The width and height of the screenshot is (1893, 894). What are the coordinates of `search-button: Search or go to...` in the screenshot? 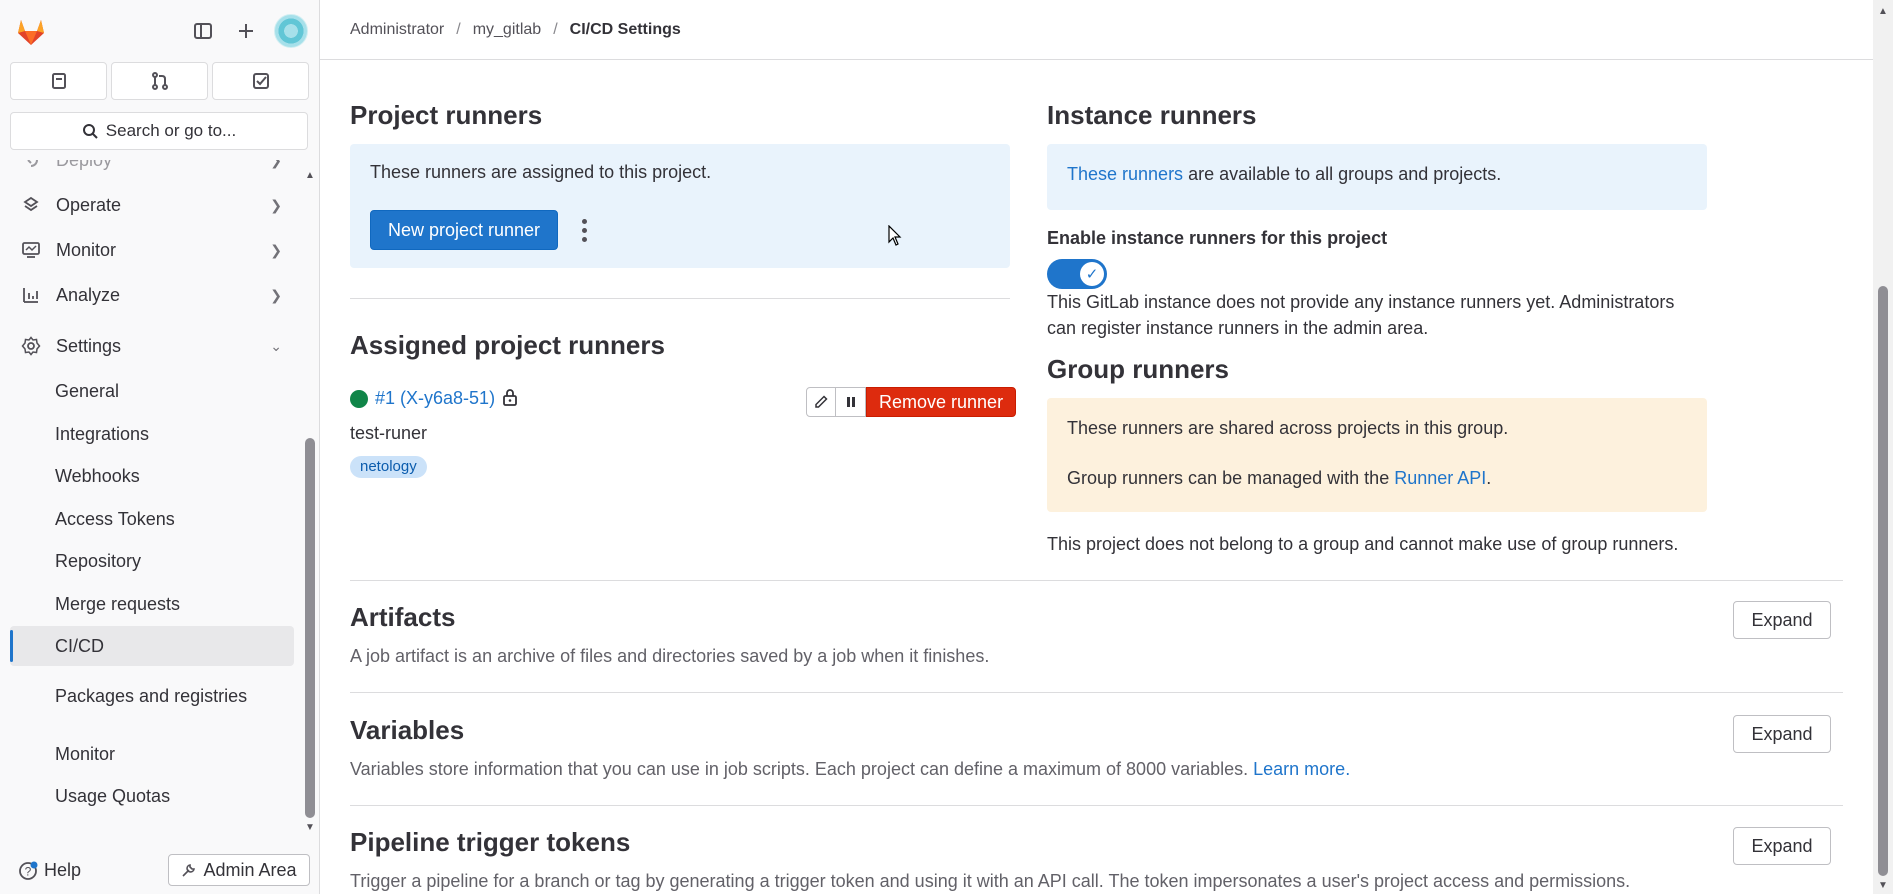 It's located at (159, 131).